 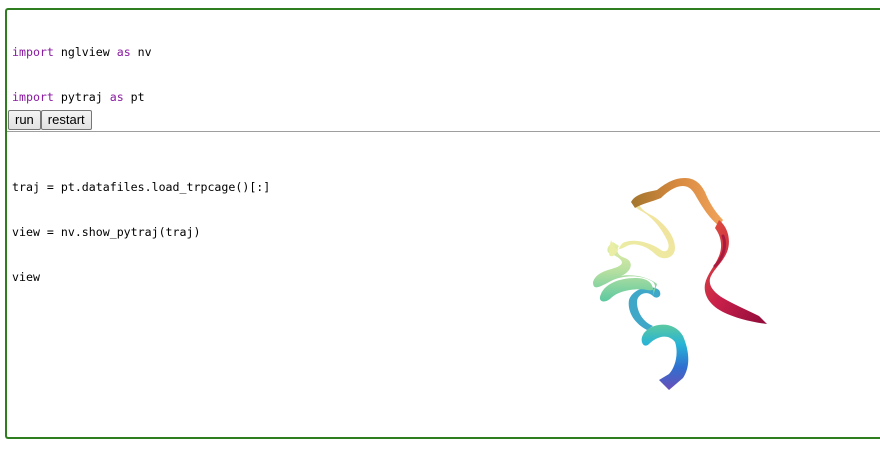 I want to click on restart-button: restart, so click(x=66, y=120).